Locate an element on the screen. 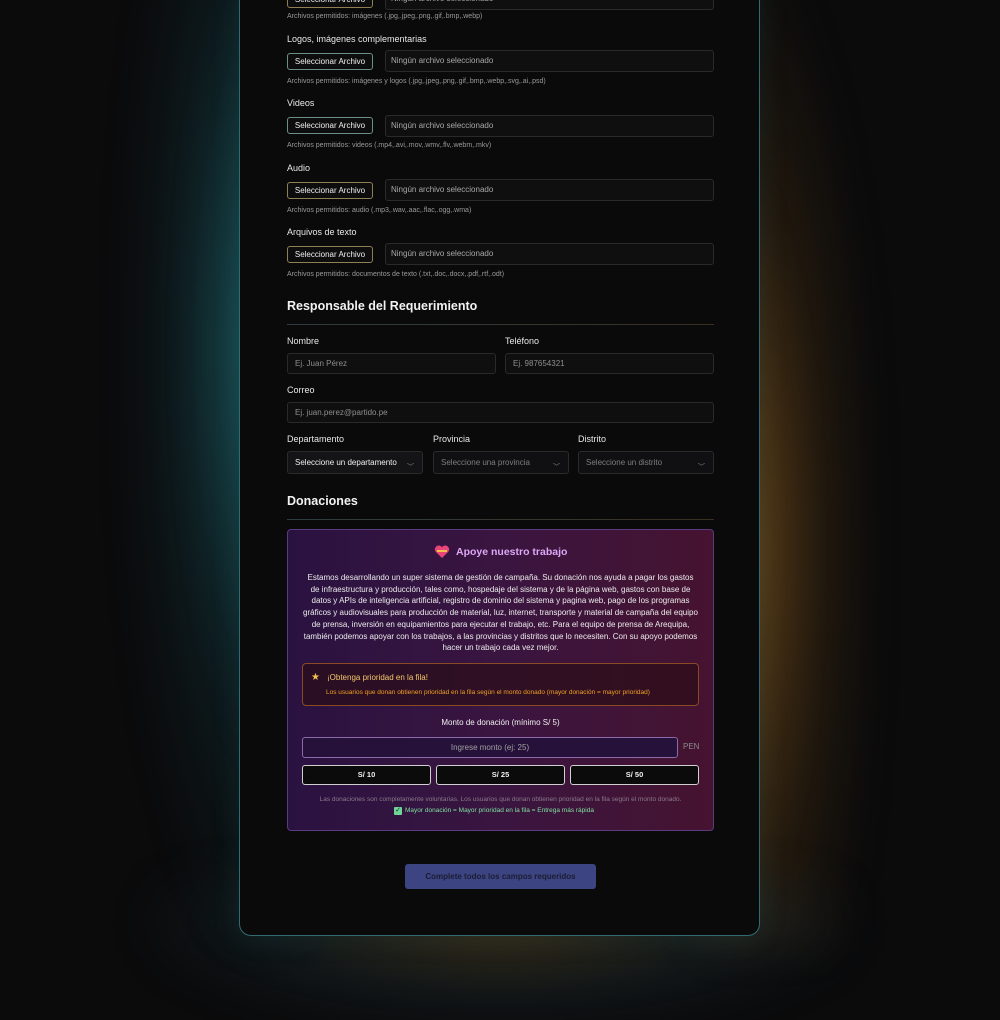 This screenshot has height=1020, width=1000. logos-label: Logos, imágenes complementarias is located at coordinates (357, 39).